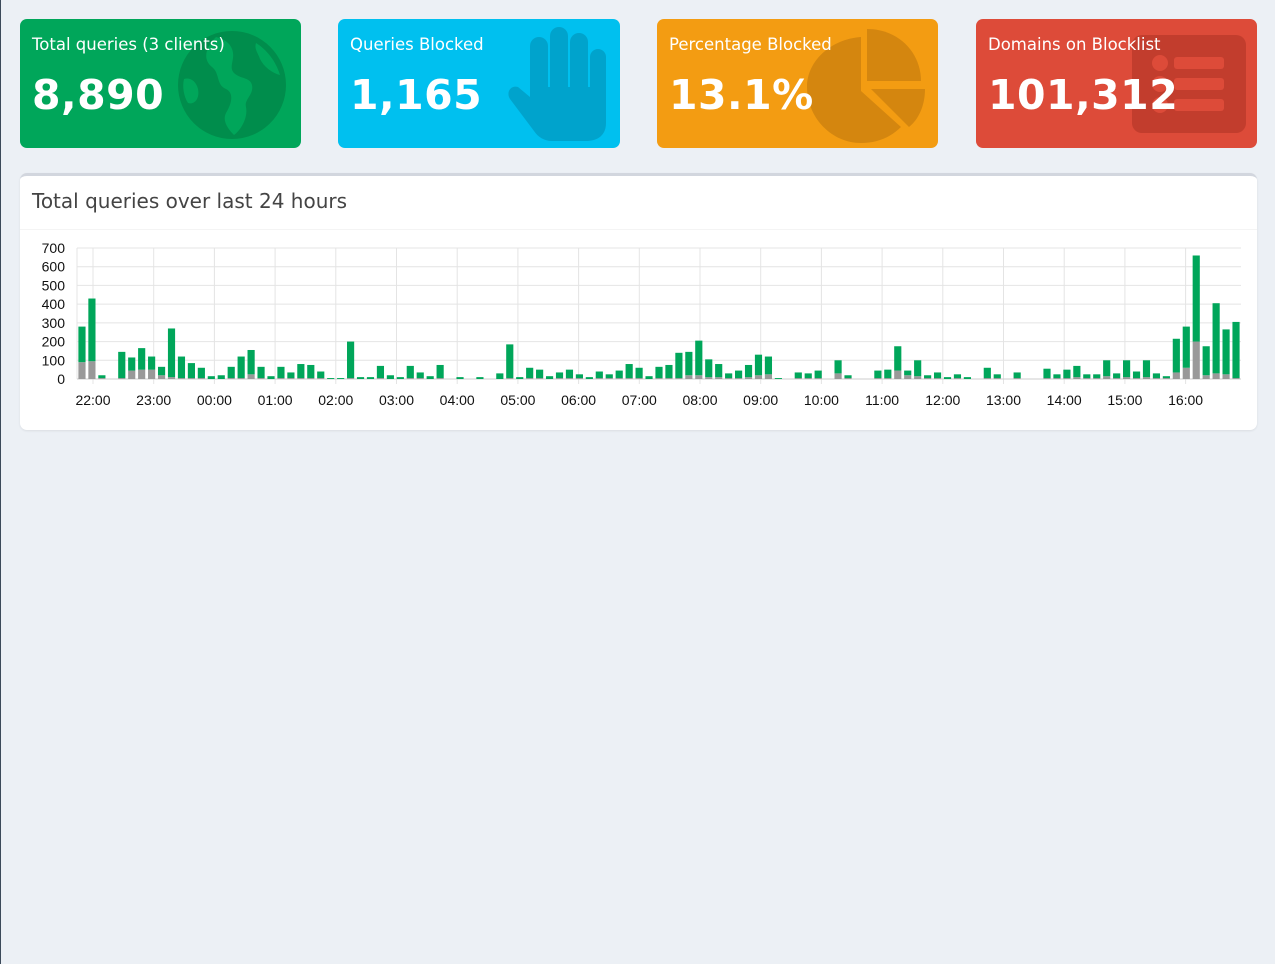  I want to click on percentage-blocked-tile: Percentage Blocked 13.1%, so click(797, 83).